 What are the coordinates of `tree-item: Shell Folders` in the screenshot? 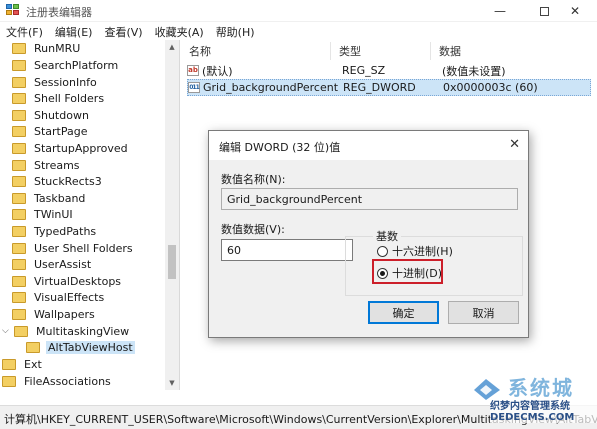 It's located at (59, 98).